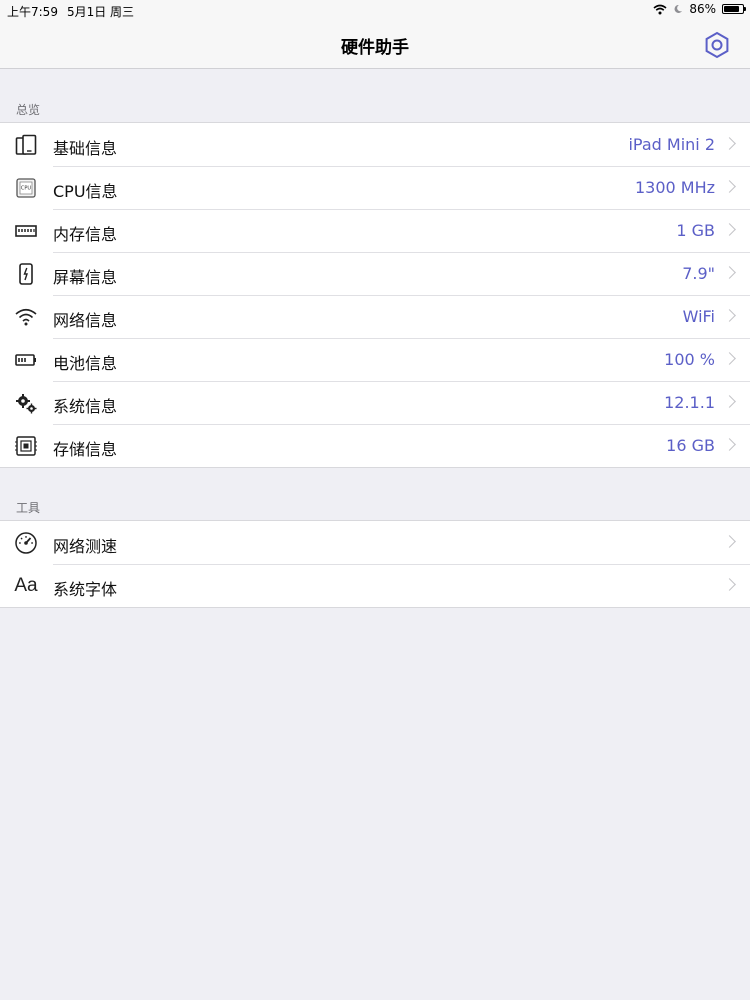  Describe the element at coordinates (85, 320) in the screenshot. I see `list-item-label: 网络信息` at that location.